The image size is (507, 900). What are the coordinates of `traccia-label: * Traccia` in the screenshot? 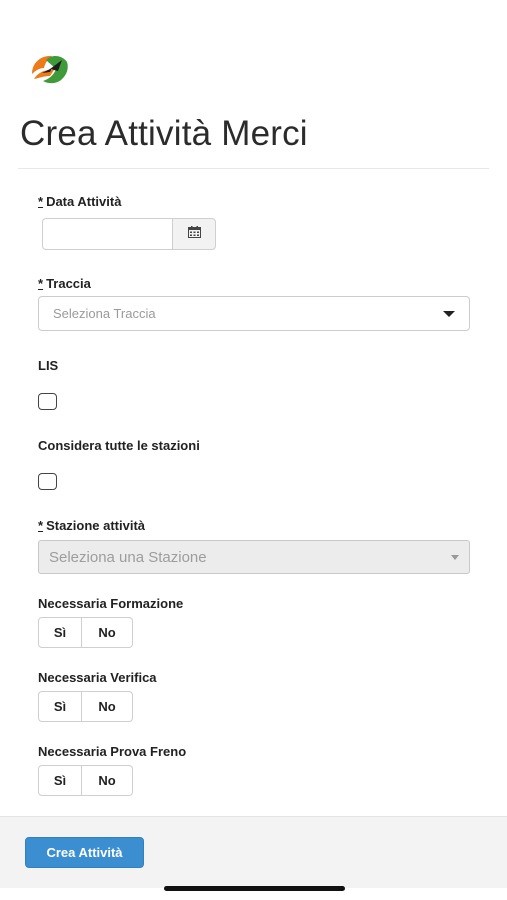 It's located at (64, 283).